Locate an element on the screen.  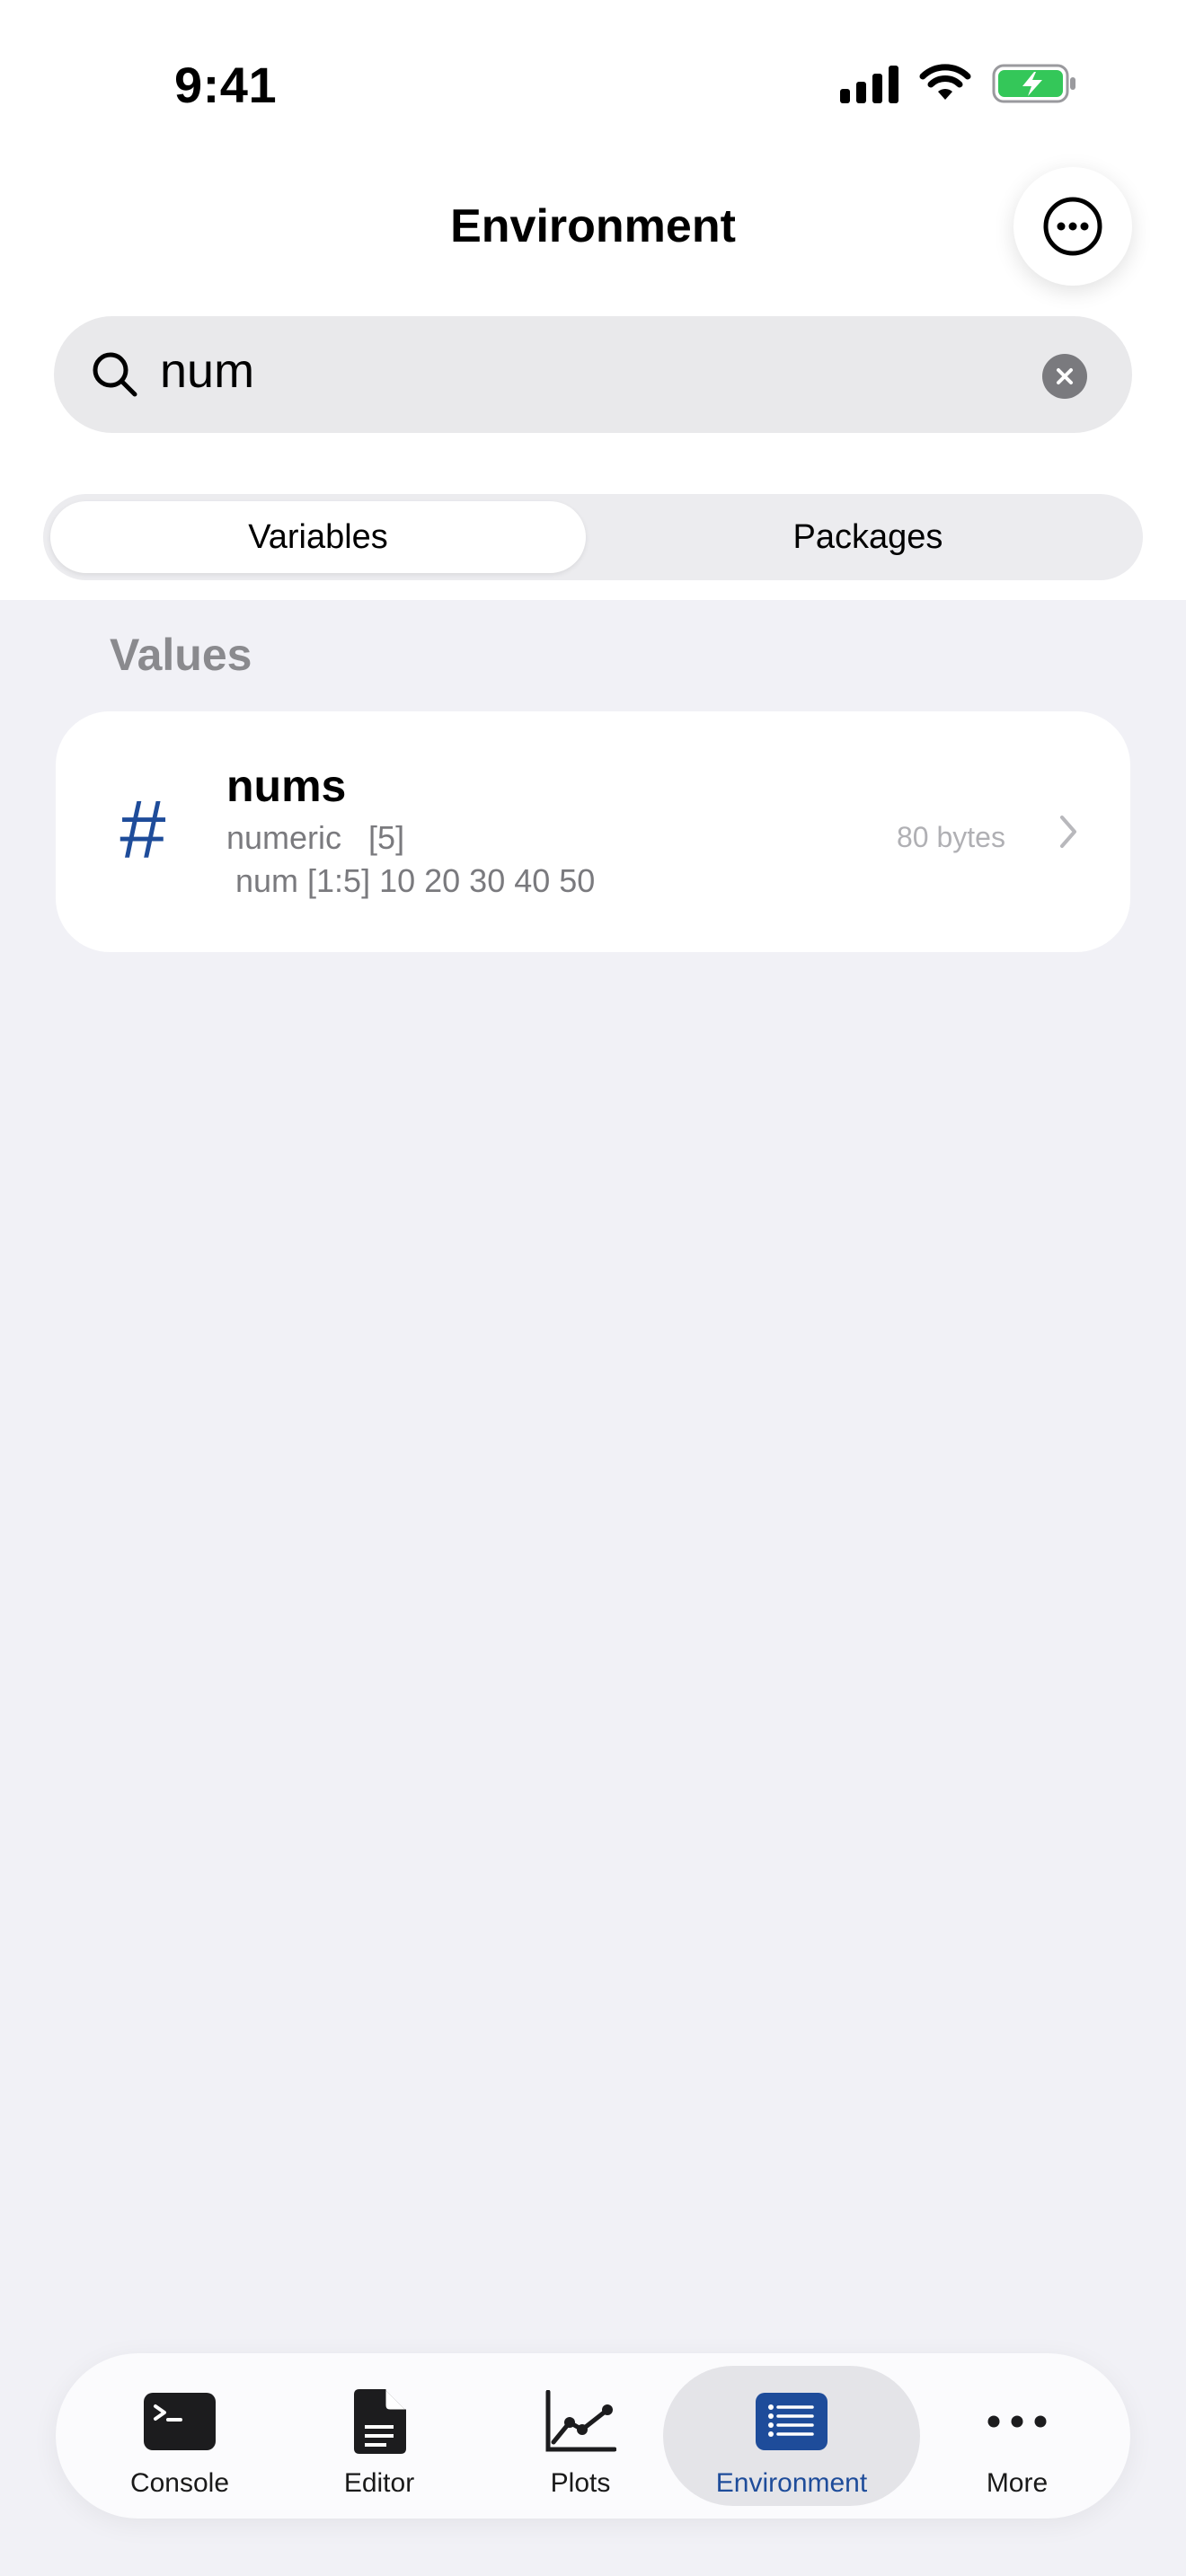
variable-name: nums is located at coordinates (286, 786).